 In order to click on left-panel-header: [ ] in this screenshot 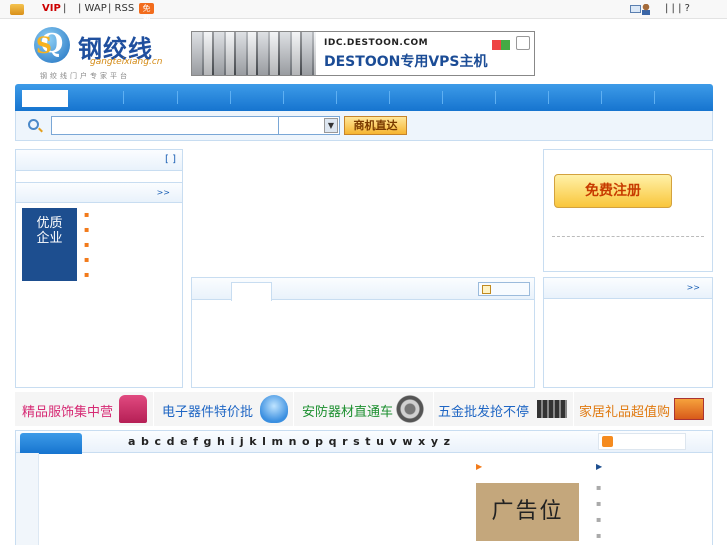, I will do `click(99, 160)`.